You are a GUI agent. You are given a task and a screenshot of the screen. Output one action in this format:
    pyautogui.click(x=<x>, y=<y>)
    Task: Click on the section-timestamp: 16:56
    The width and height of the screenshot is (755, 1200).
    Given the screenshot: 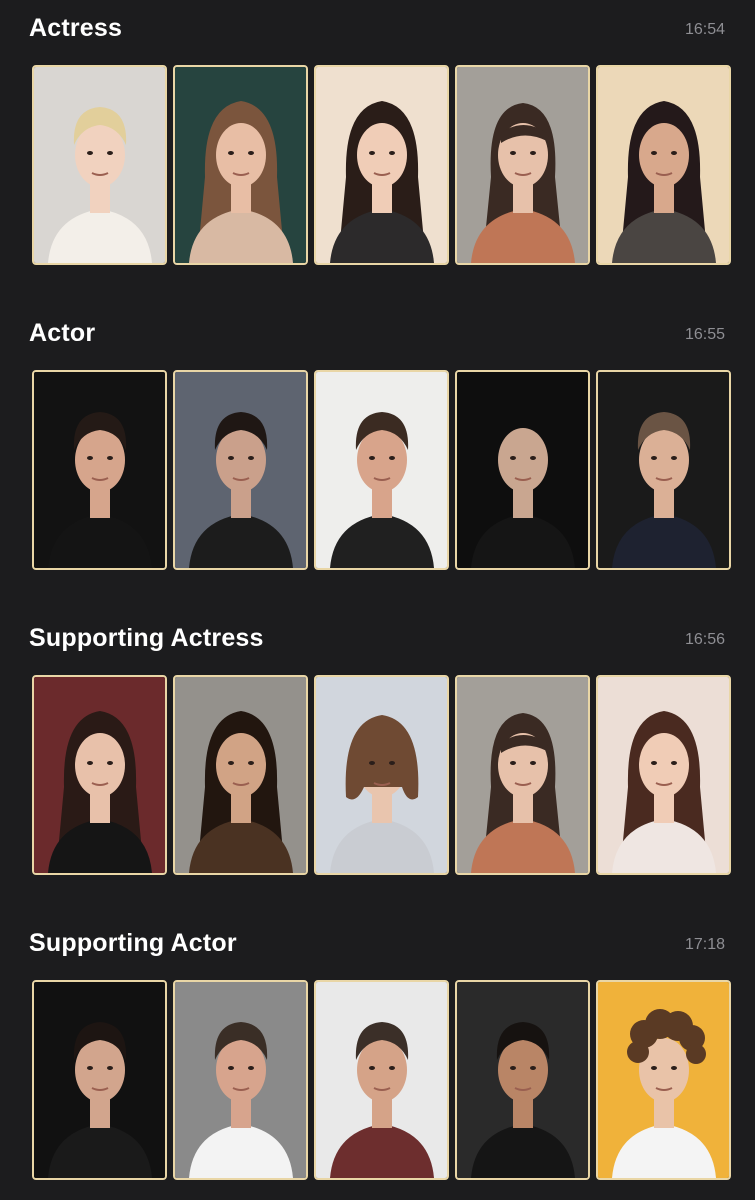 What is the action you would take?
    pyautogui.click(x=704, y=639)
    